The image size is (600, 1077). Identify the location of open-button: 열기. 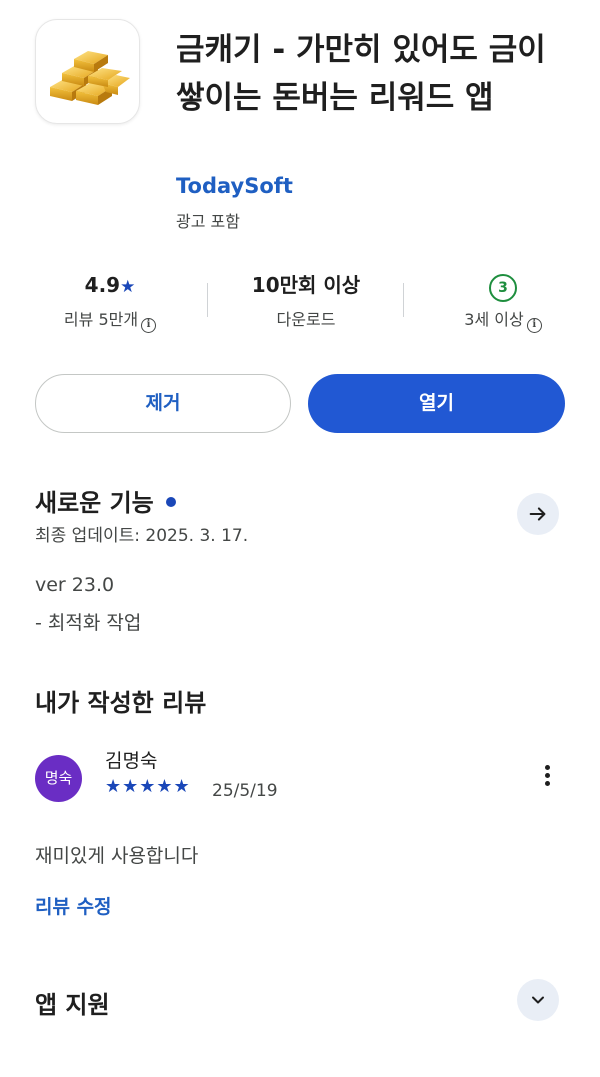
(436, 403).